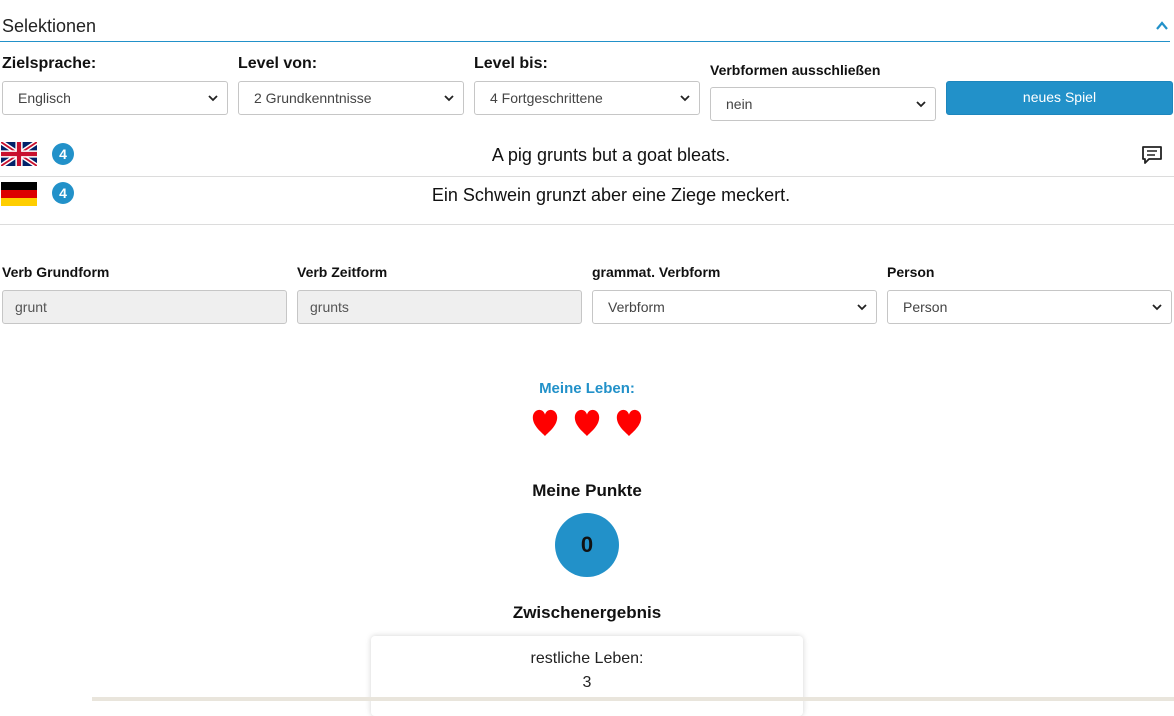 The image size is (1174, 716). What do you see at coordinates (44, 98) in the screenshot?
I see `target-language-value: Englisch` at bounding box center [44, 98].